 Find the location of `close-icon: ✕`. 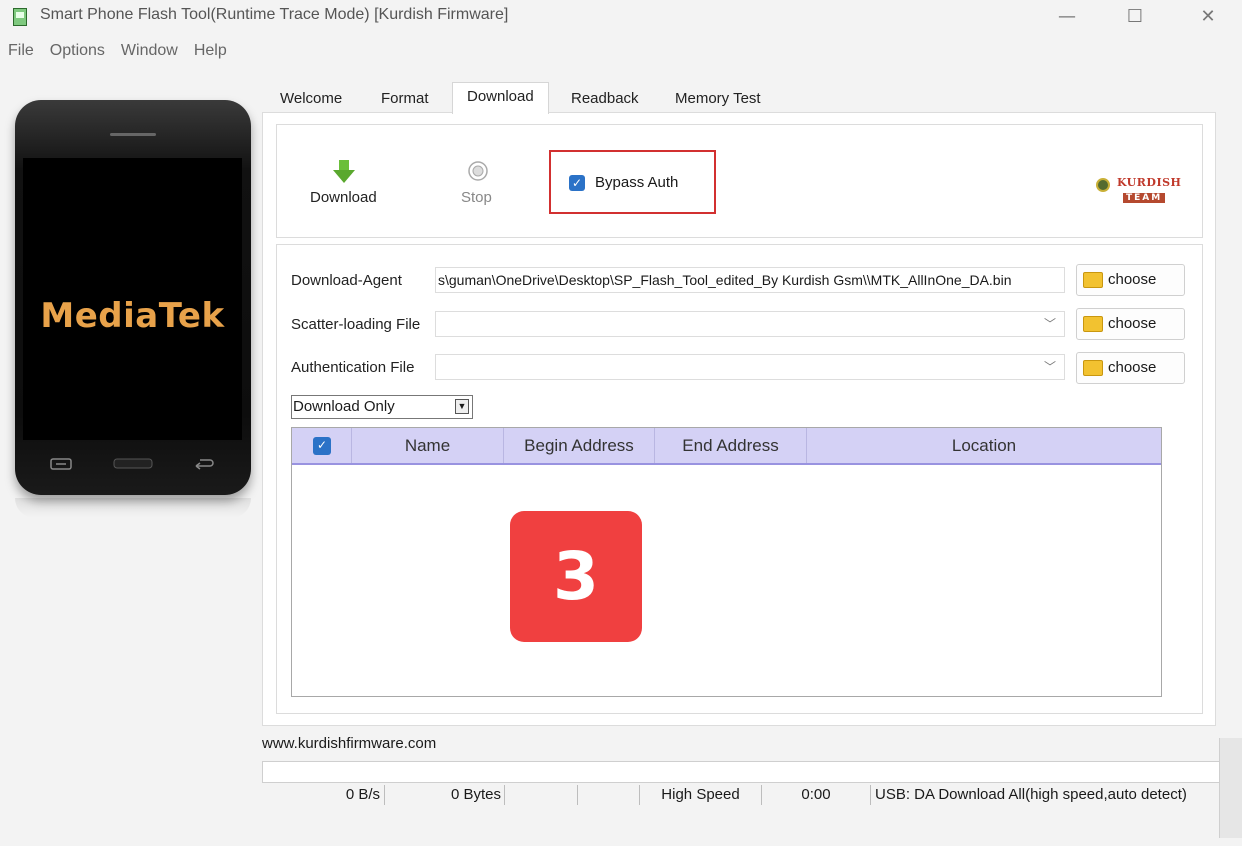

close-icon: ✕ is located at coordinates (1208, 17).